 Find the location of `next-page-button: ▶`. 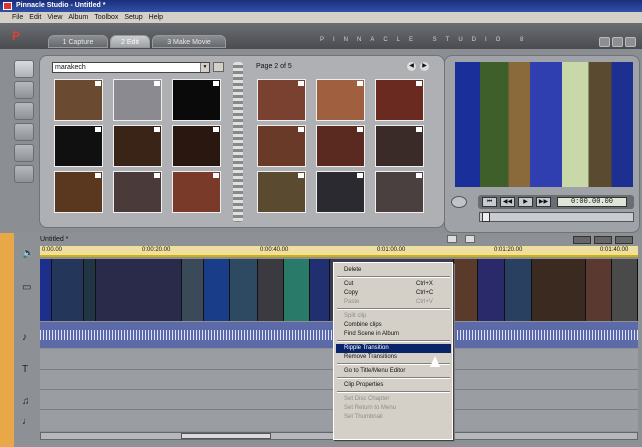

next-page-button: ▶ is located at coordinates (424, 66).